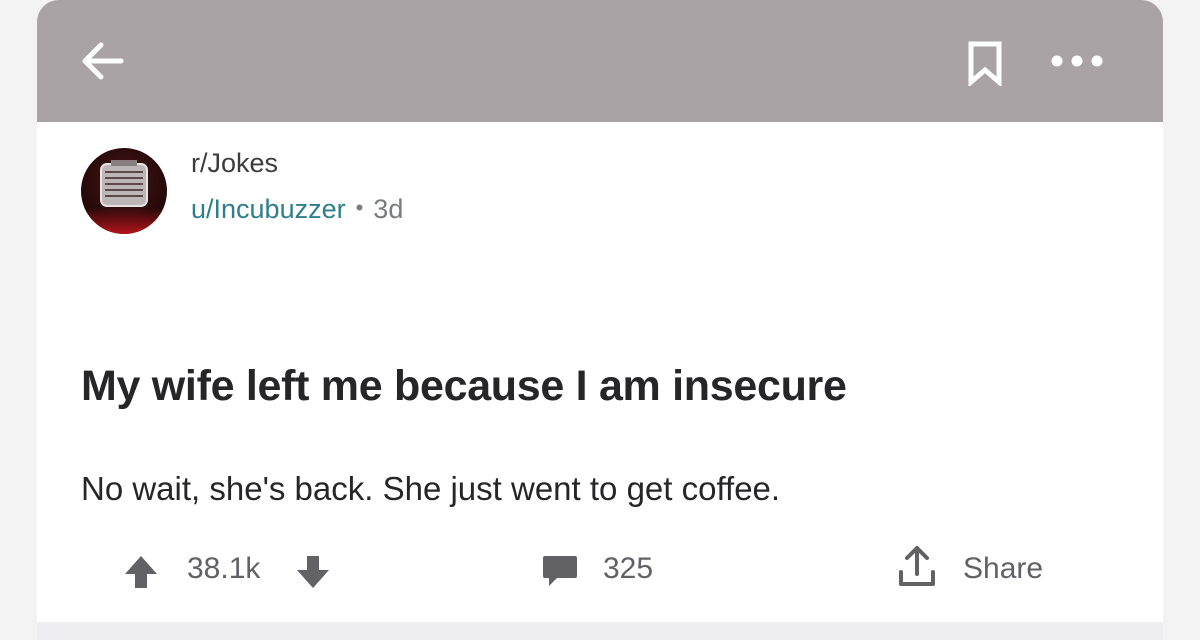 This screenshot has width=1200, height=640. I want to click on back-button, so click(103, 61).